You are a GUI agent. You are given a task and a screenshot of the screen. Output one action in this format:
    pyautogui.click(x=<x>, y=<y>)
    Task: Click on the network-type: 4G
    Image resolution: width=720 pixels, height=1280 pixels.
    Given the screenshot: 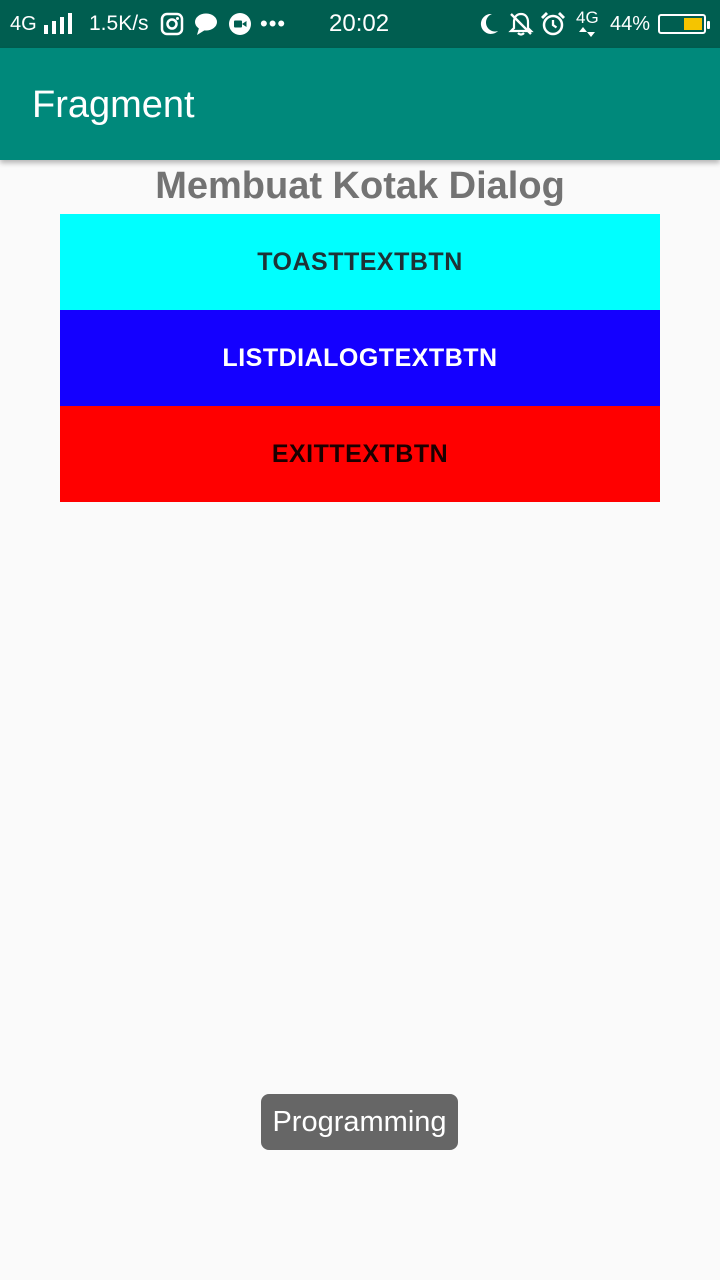 What is the action you would take?
    pyautogui.click(x=23, y=23)
    